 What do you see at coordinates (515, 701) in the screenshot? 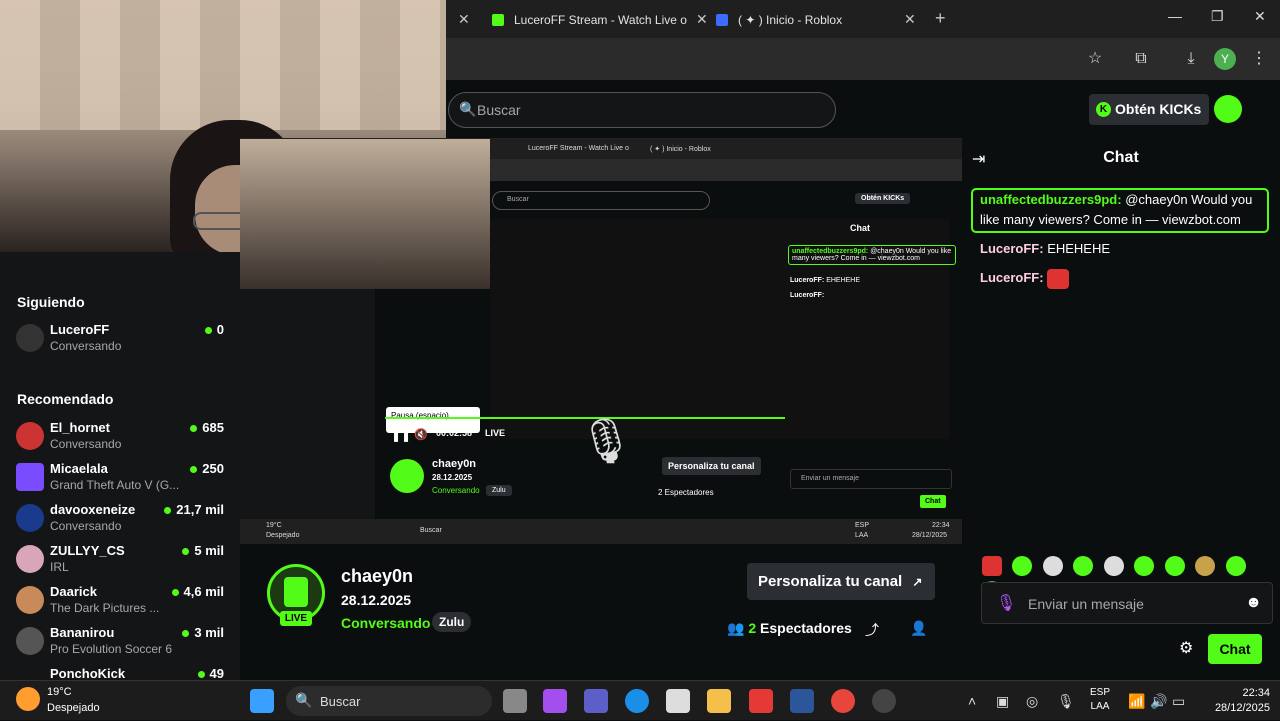
I see `task-view-icon` at bounding box center [515, 701].